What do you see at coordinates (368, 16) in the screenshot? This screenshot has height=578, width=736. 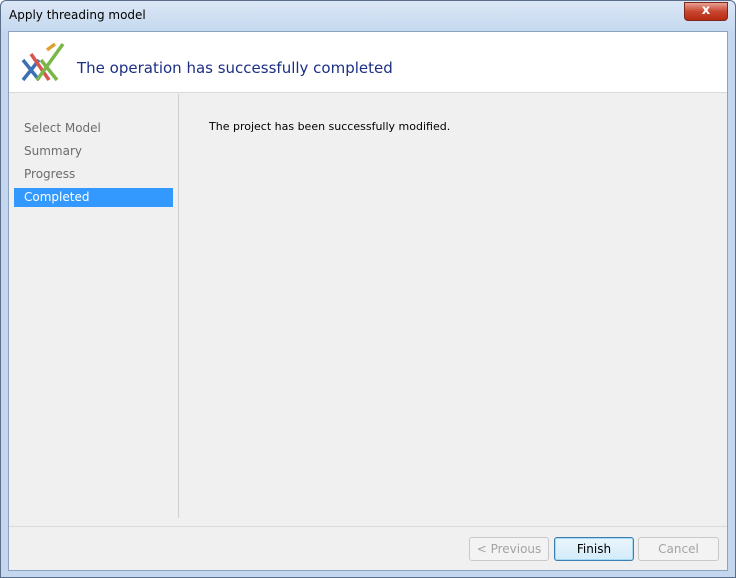 I see `title-bar: Apply threading model x` at bounding box center [368, 16].